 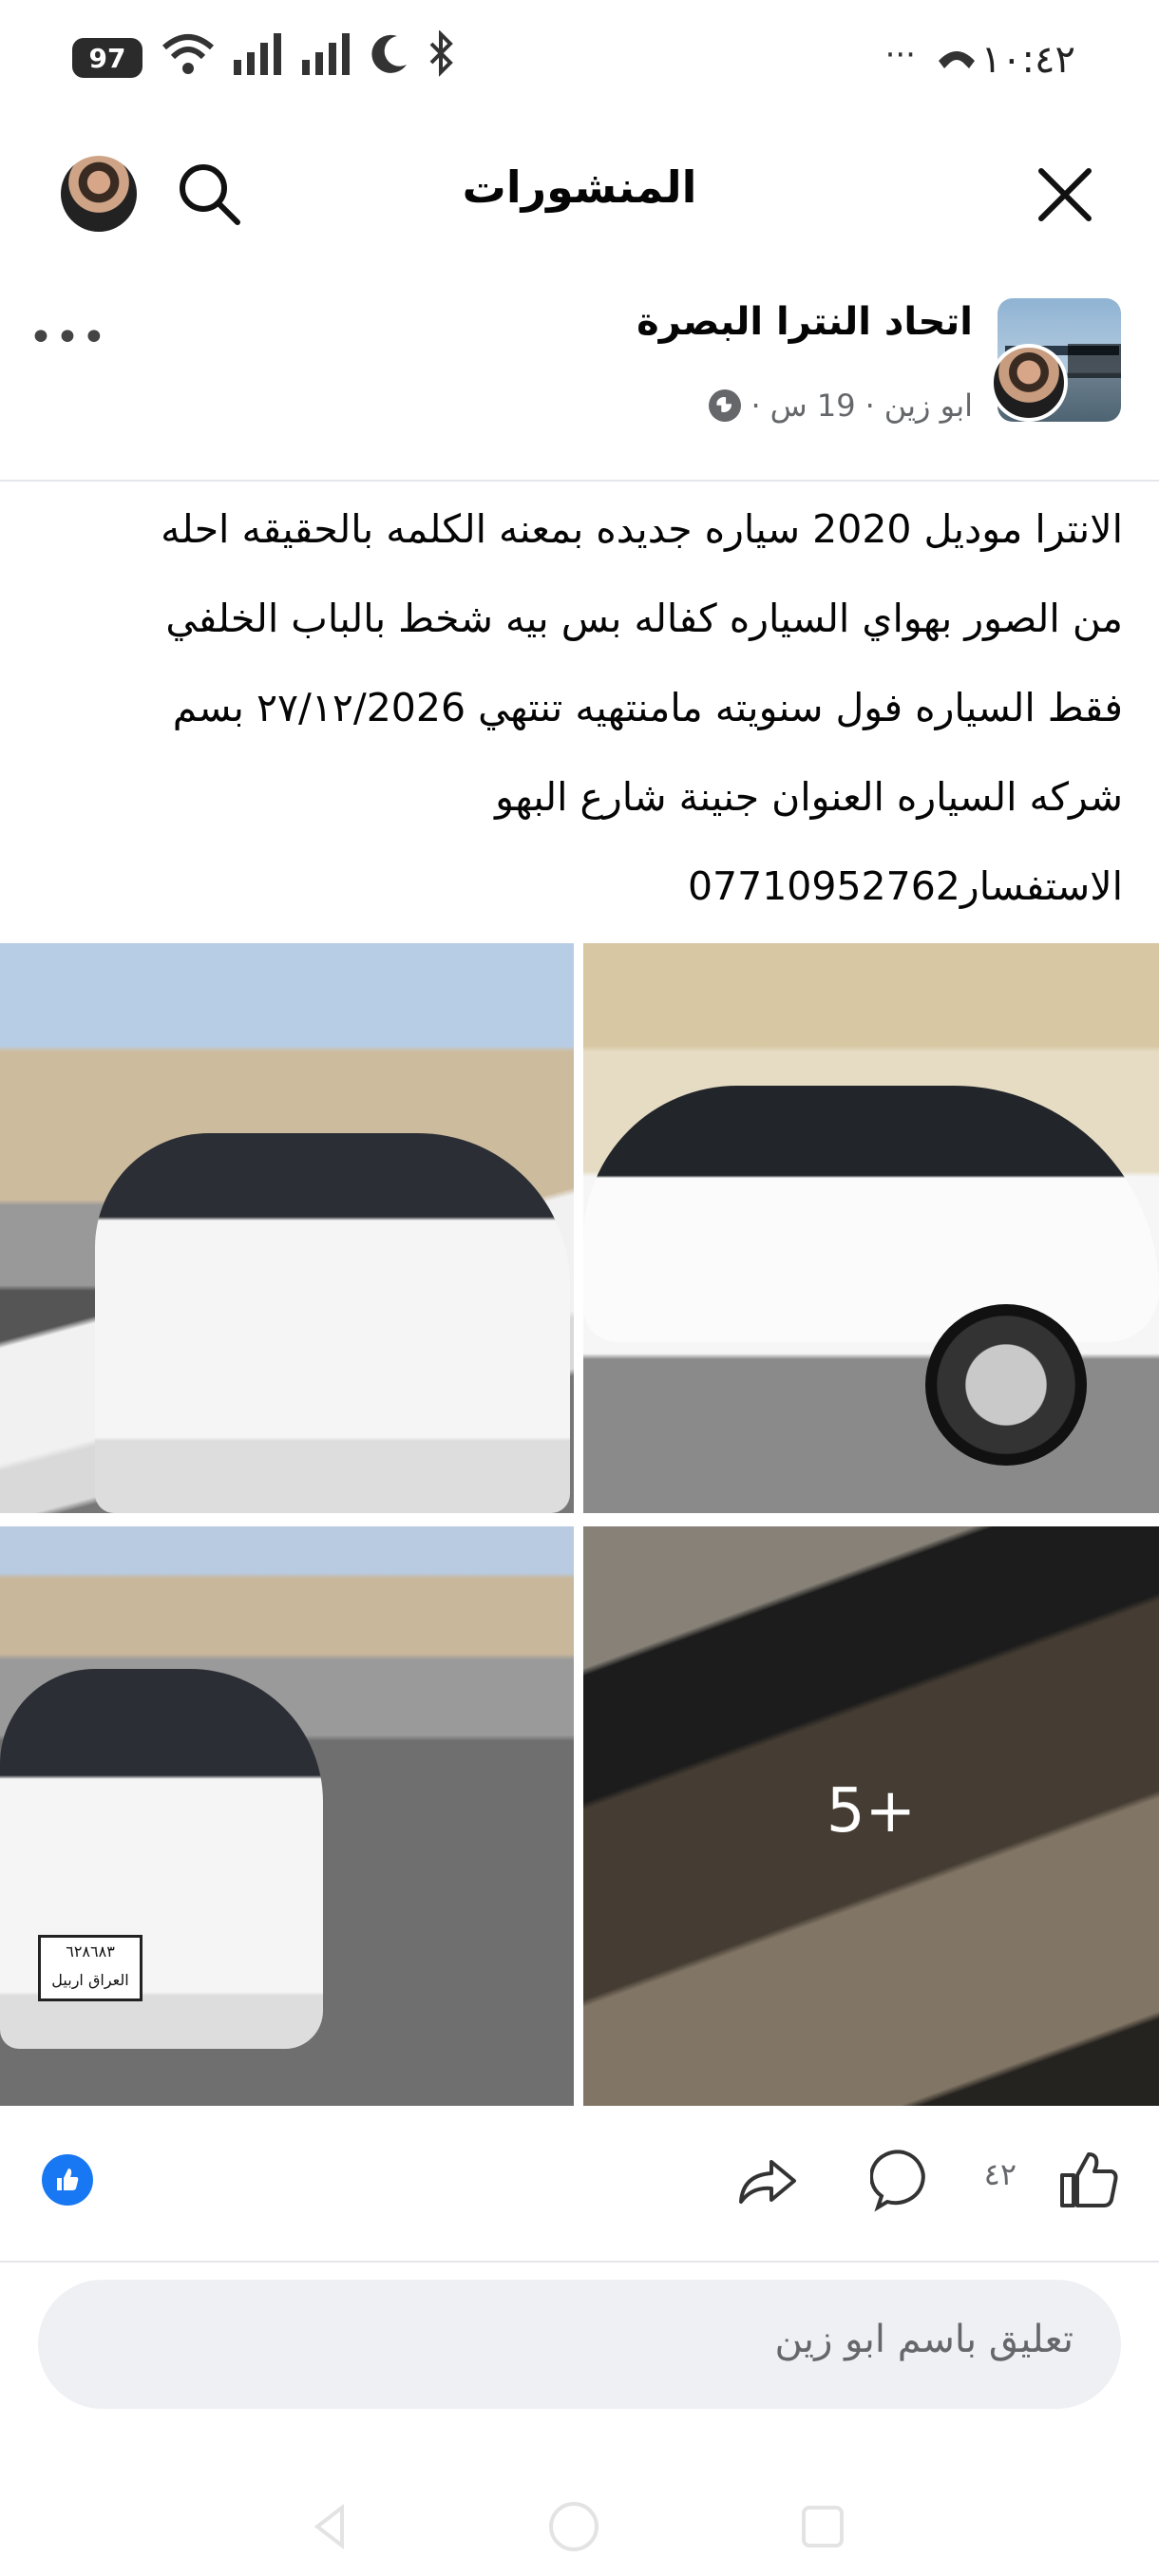 I want to click on more-options-icon: •••, so click(x=68, y=337).